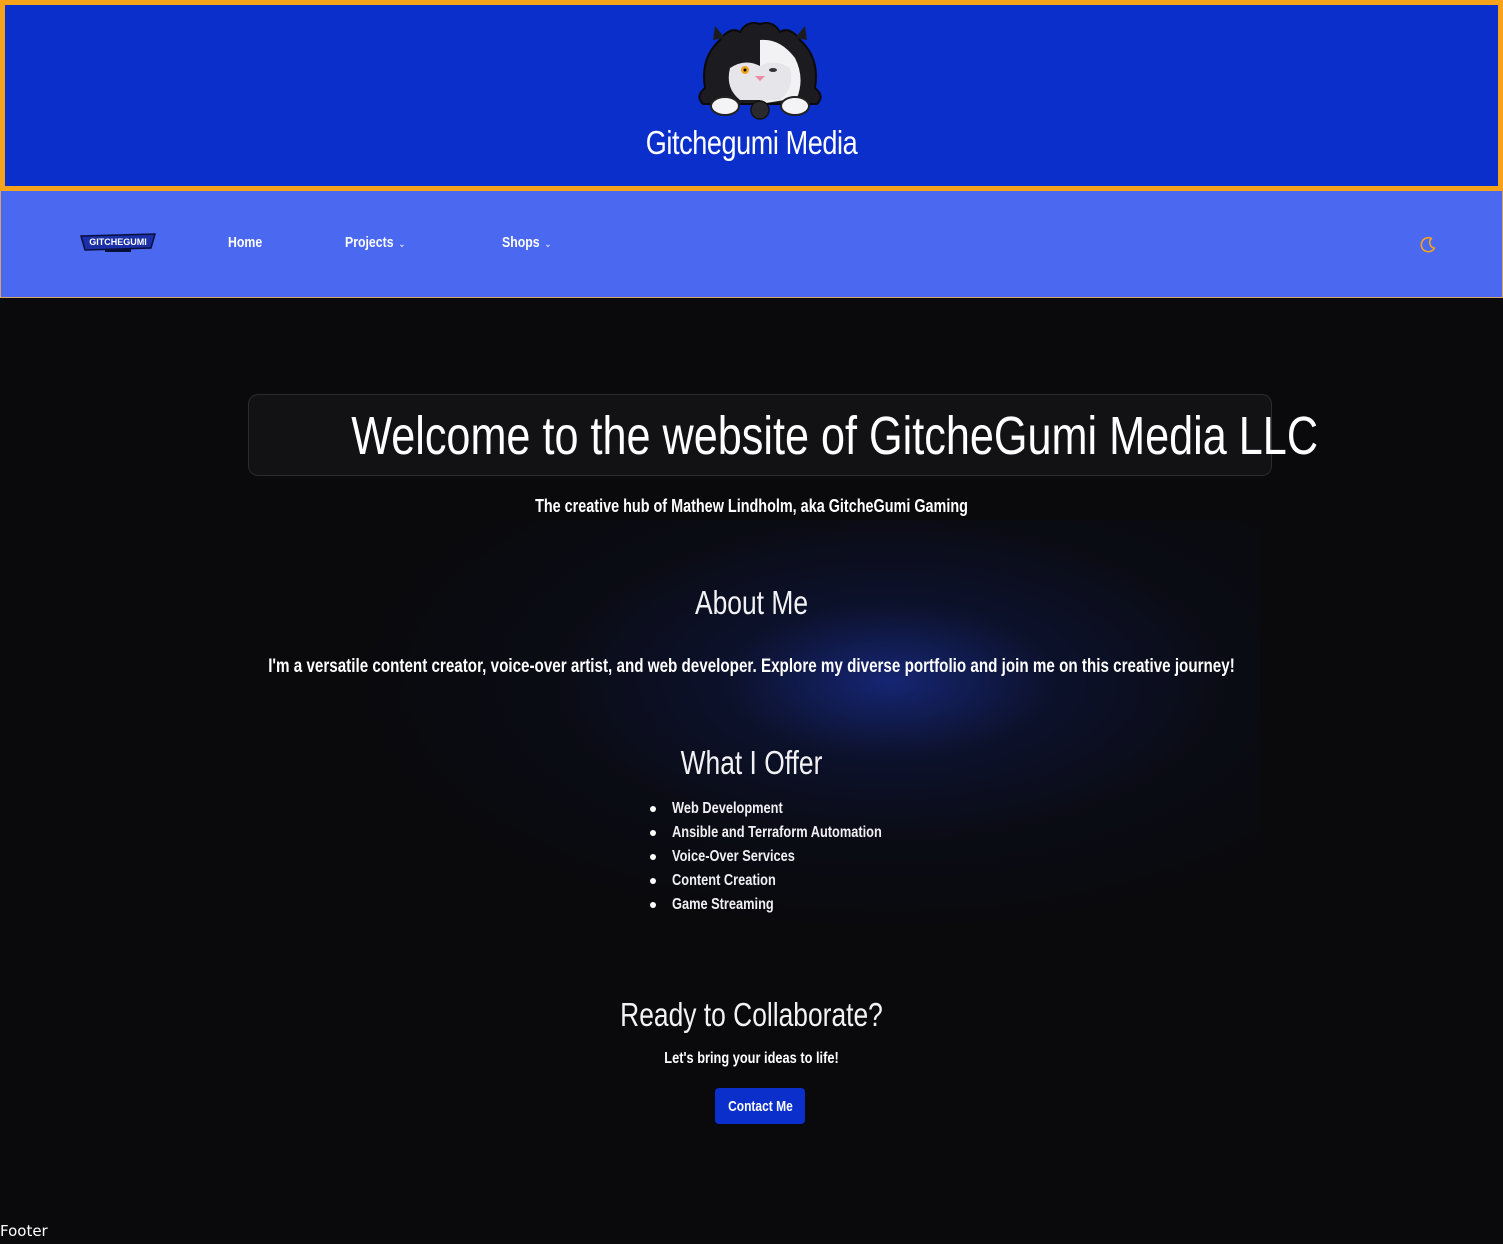 This screenshot has width=1503, height=1244. What do you see at coordinates (760, 71) in the screenshot?
I see `cat-mascot-logo` at bounding box center [760, 71].